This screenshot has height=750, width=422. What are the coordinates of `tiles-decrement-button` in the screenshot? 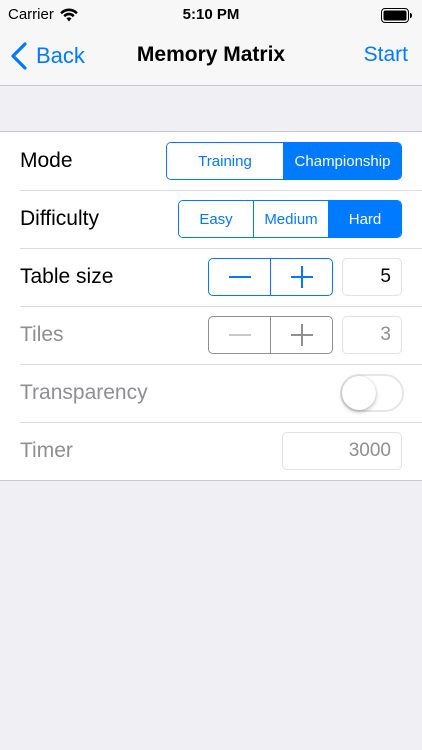 It's located at (239, 335).